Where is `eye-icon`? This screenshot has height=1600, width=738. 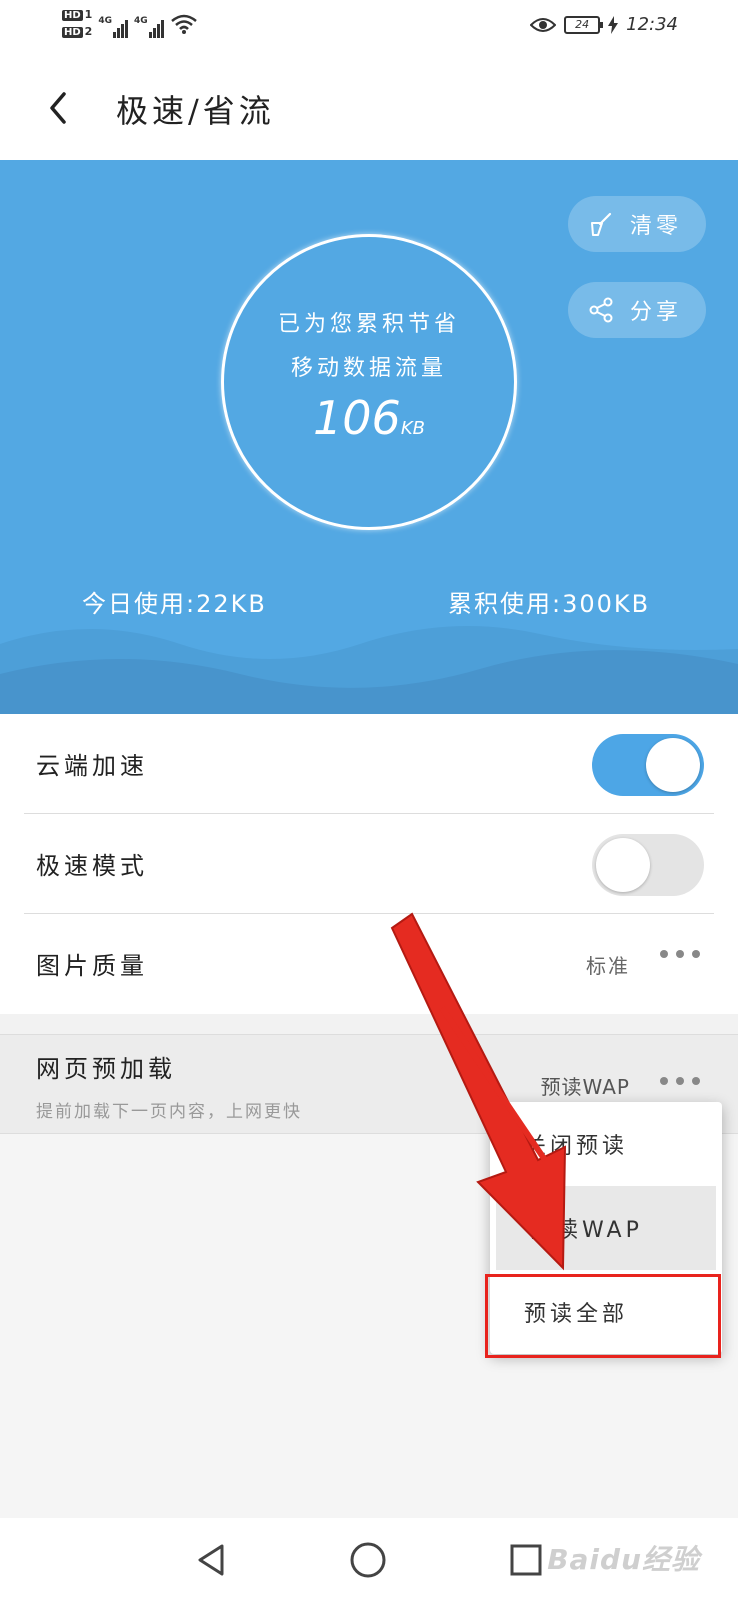 eye-icon is located at coordinates (543, 24).